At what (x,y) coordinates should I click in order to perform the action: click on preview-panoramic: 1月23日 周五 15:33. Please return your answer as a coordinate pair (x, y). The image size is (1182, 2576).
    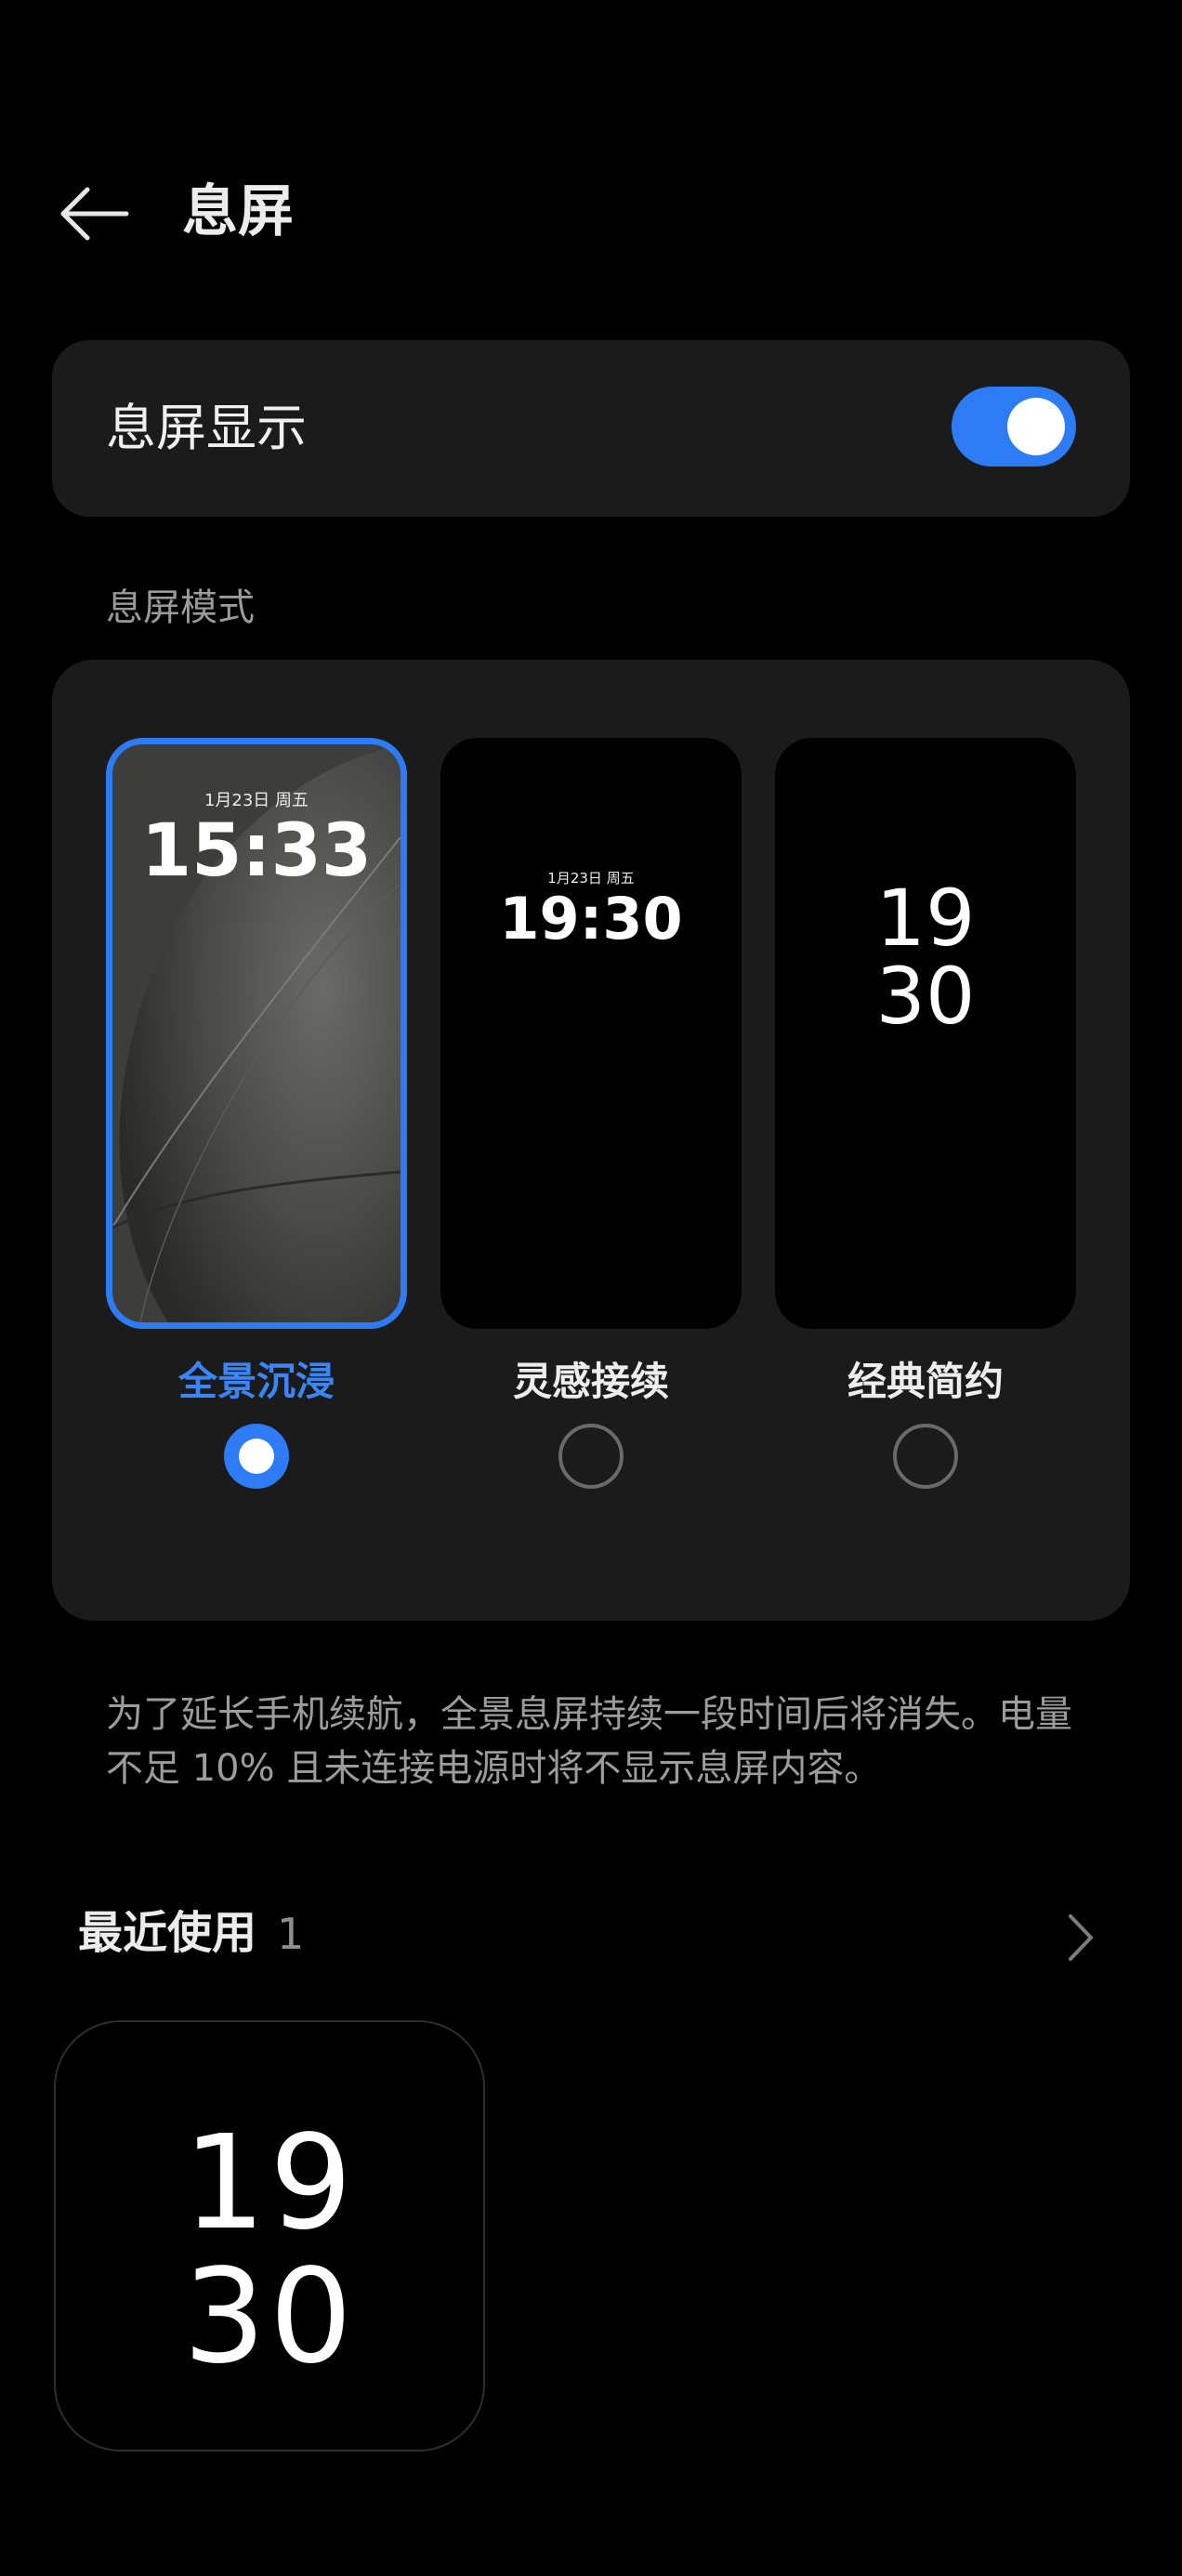
    Looking at the image, I should click on (256, 1033).